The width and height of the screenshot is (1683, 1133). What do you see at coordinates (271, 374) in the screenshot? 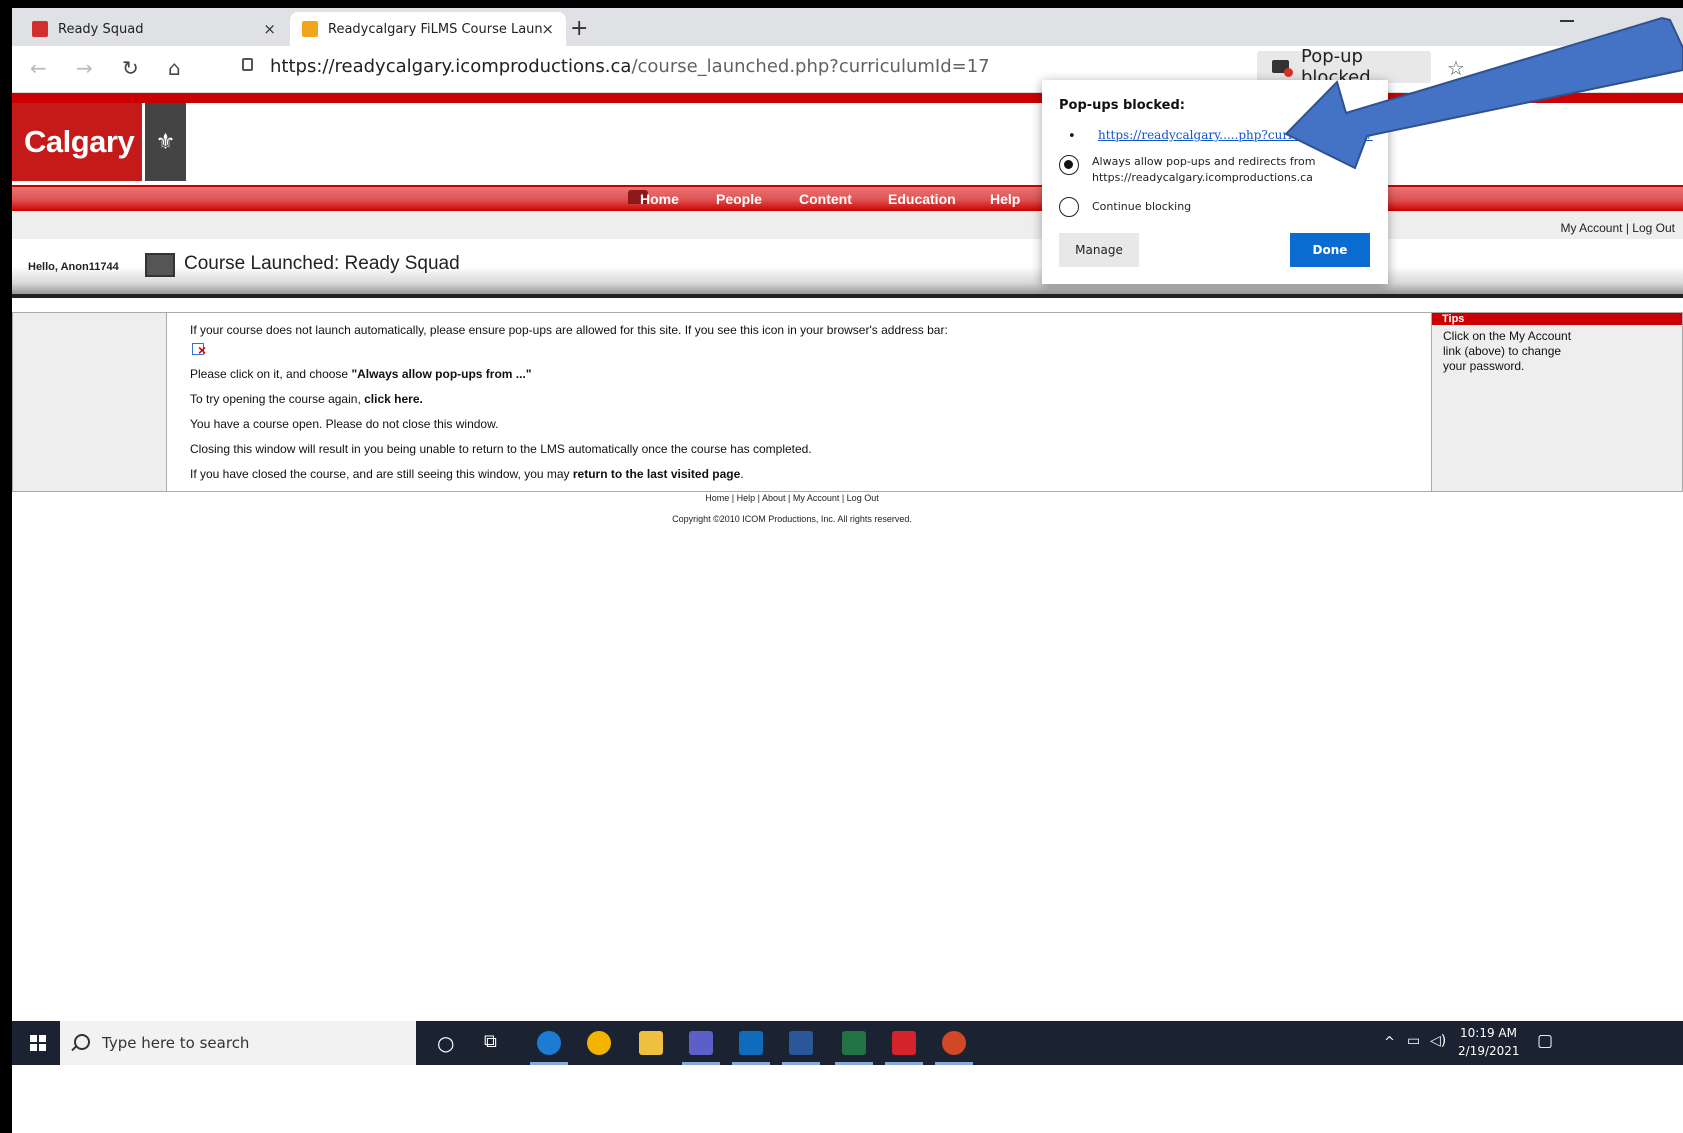
I see `choose-text: Please click on it, and choose` at bounding box center [271, 374].